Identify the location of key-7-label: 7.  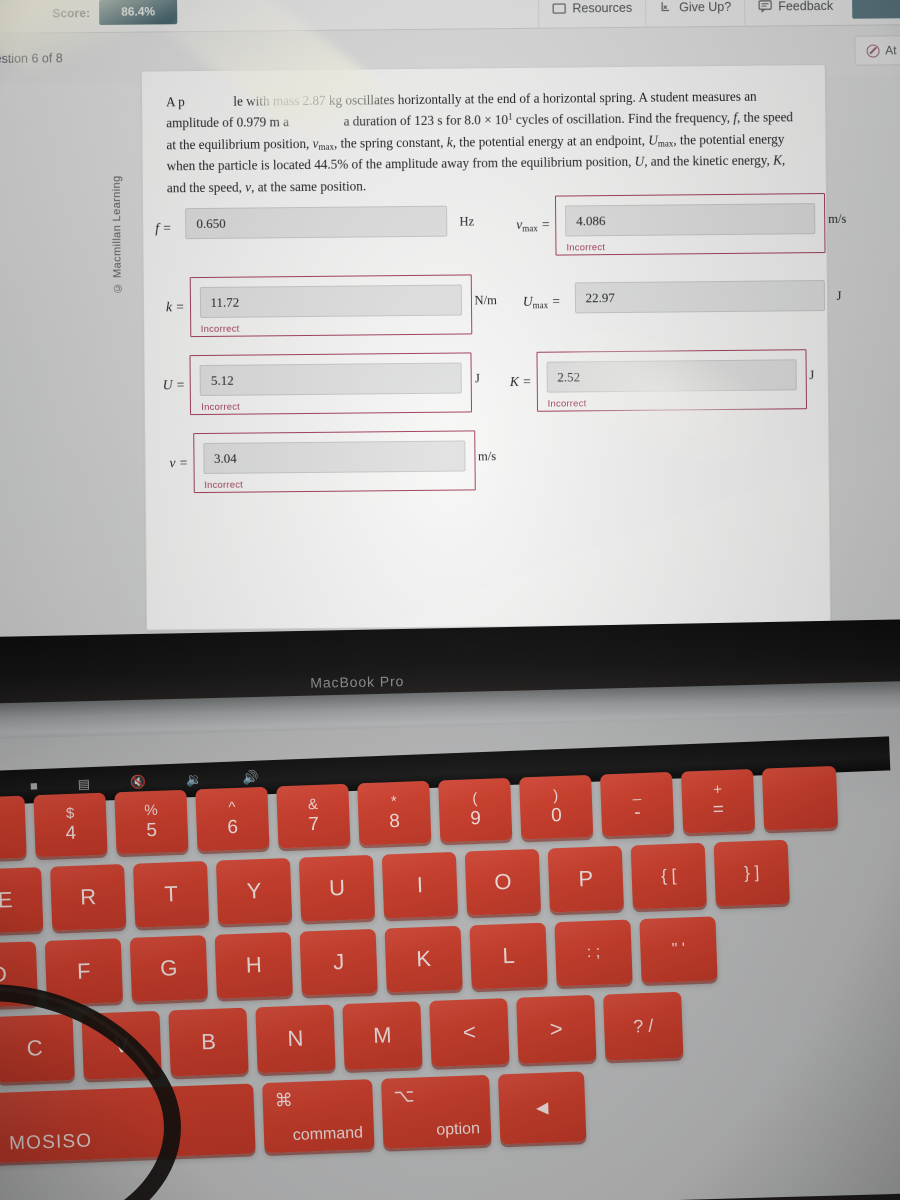
(313, 824).